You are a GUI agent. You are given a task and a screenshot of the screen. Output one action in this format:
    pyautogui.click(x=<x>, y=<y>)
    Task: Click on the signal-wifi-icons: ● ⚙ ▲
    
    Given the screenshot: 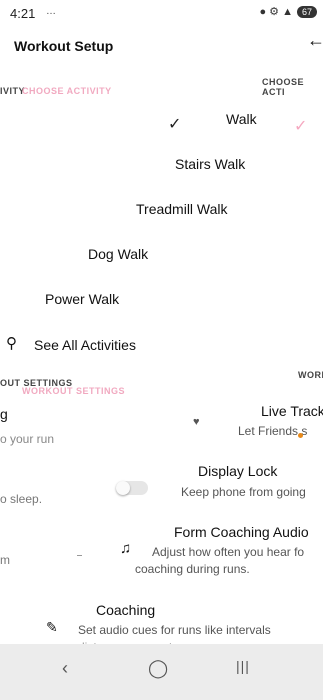 What is the action you would take?
    pyautogui.click(x=276, y=12)
    